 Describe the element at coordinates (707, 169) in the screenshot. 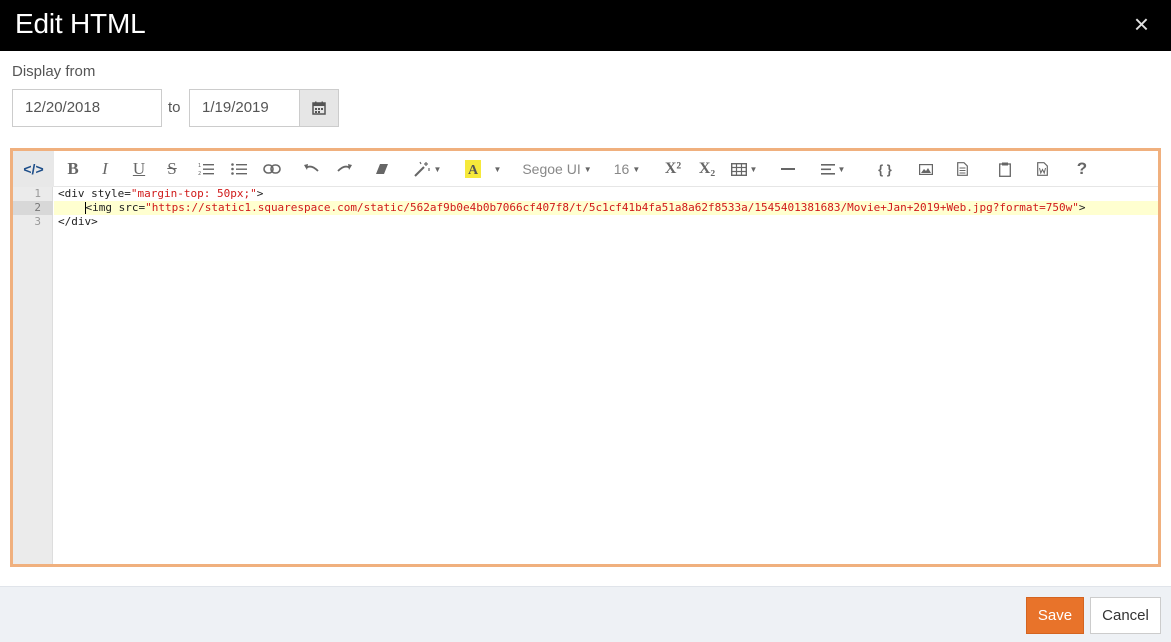

I see `subscript-button: X₂` at that location.